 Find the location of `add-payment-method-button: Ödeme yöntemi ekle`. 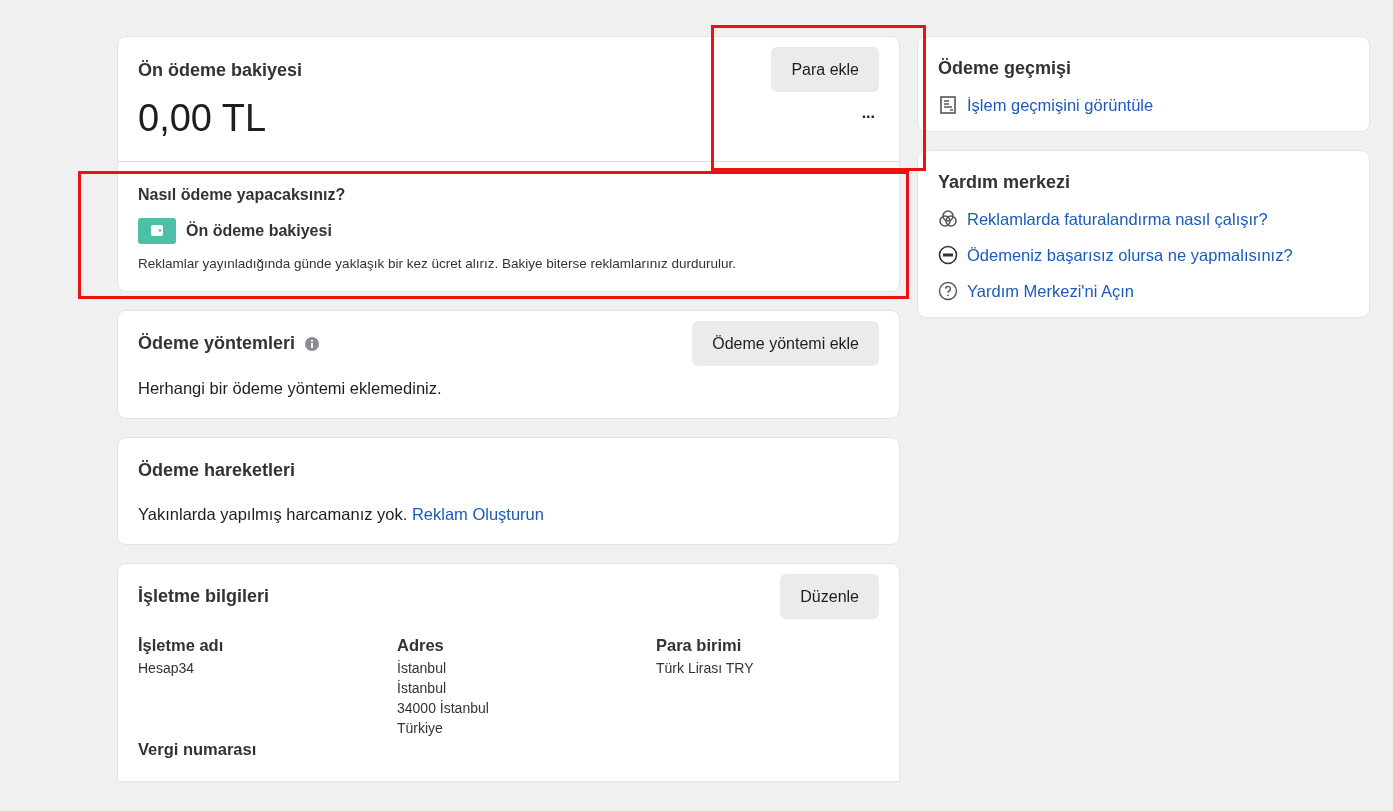

add-payment-method-button: Ödeme yöntemi ekle is located at coordinates (785, 343).